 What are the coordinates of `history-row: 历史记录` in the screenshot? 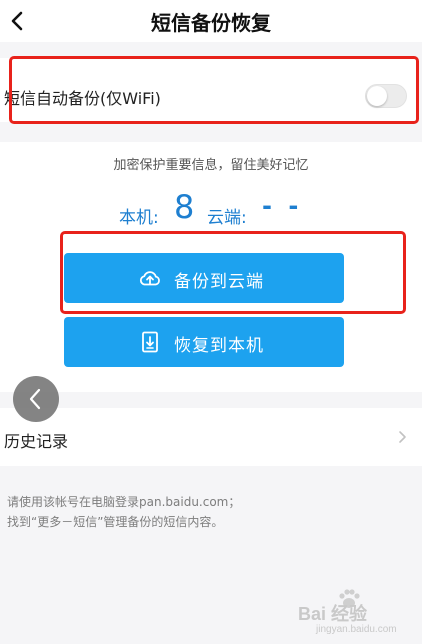 It's located at (211, 437).